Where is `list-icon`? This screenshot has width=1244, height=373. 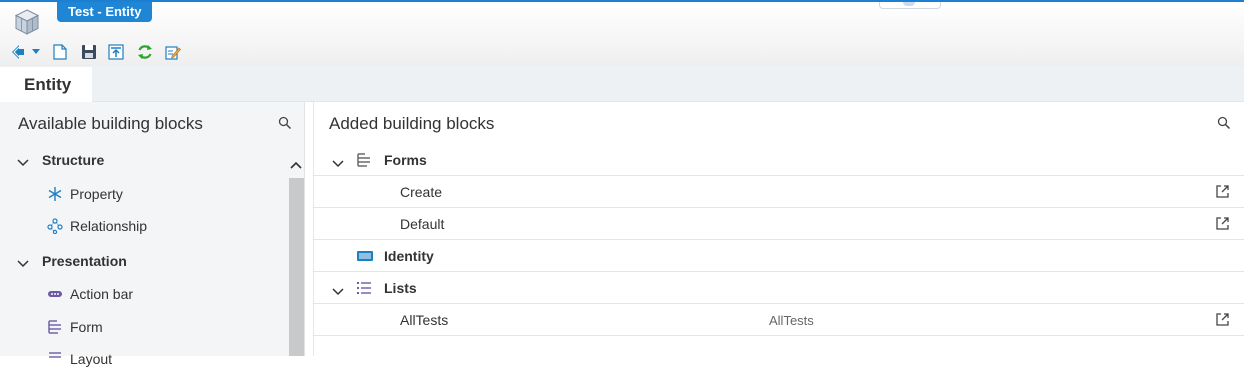
list-icon is located at coordinates (364, 288).